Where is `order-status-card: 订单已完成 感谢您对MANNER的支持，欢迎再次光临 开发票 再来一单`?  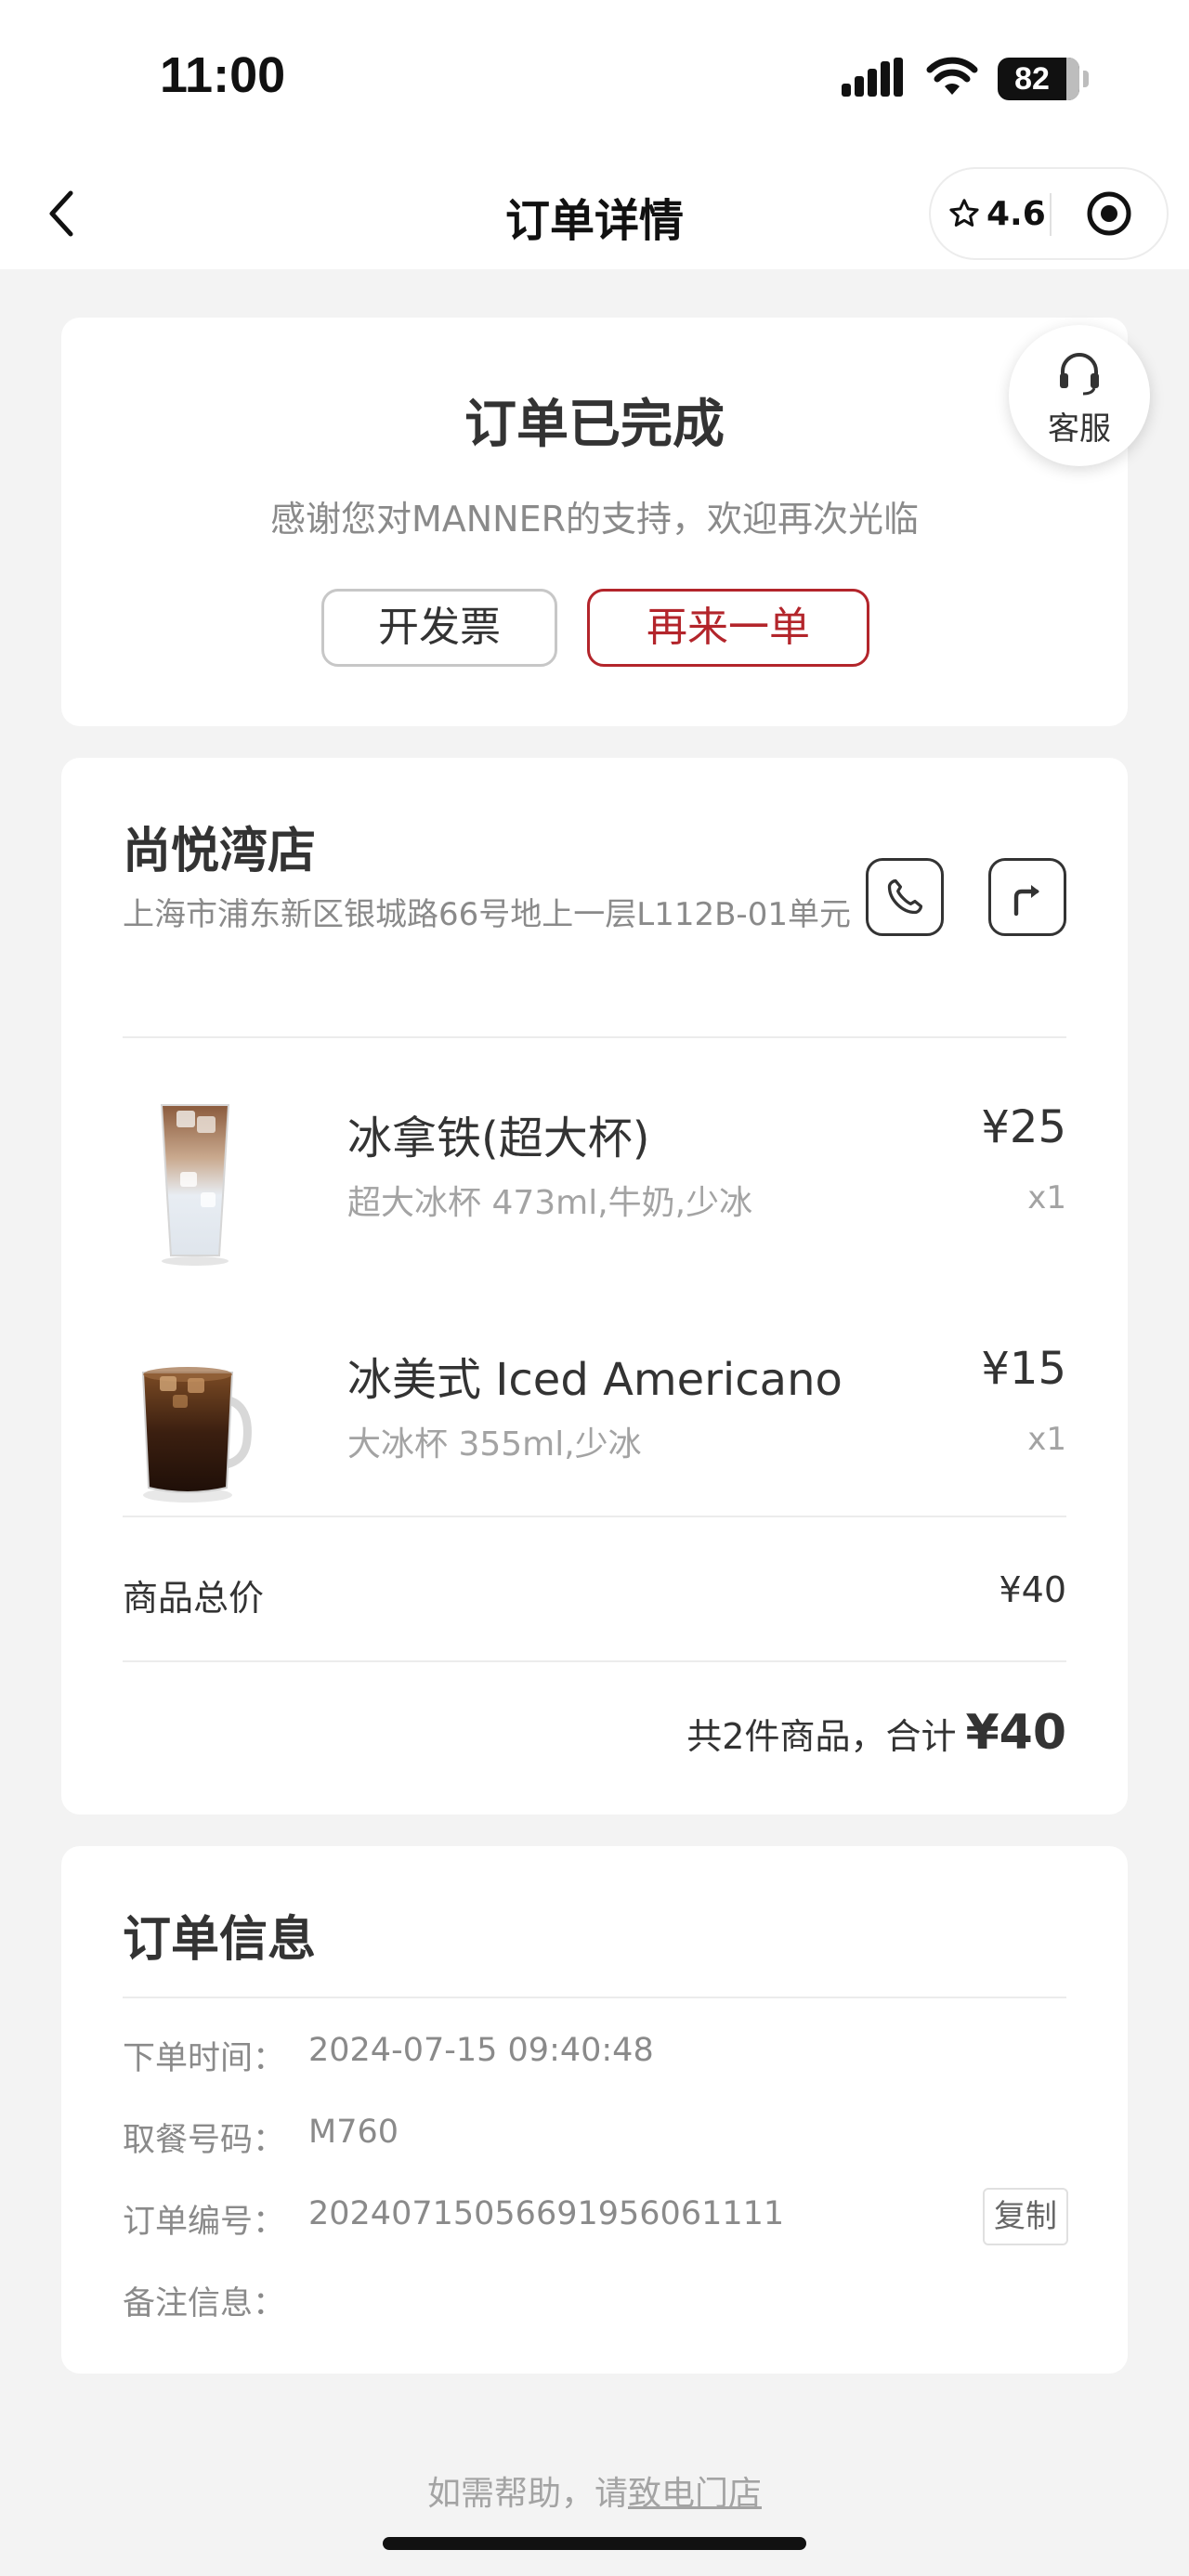
order-status-card: 订单已完成 感谢您对MANNER的支持，欢迎再次光临 开发票 再来一单 is located at coordinates (594, 522).